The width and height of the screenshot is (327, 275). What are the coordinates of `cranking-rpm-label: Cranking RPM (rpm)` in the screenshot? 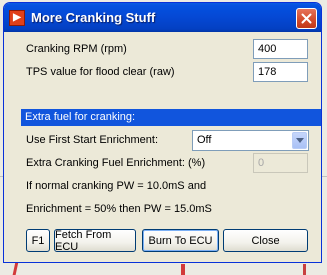 It's located at (76, 49).